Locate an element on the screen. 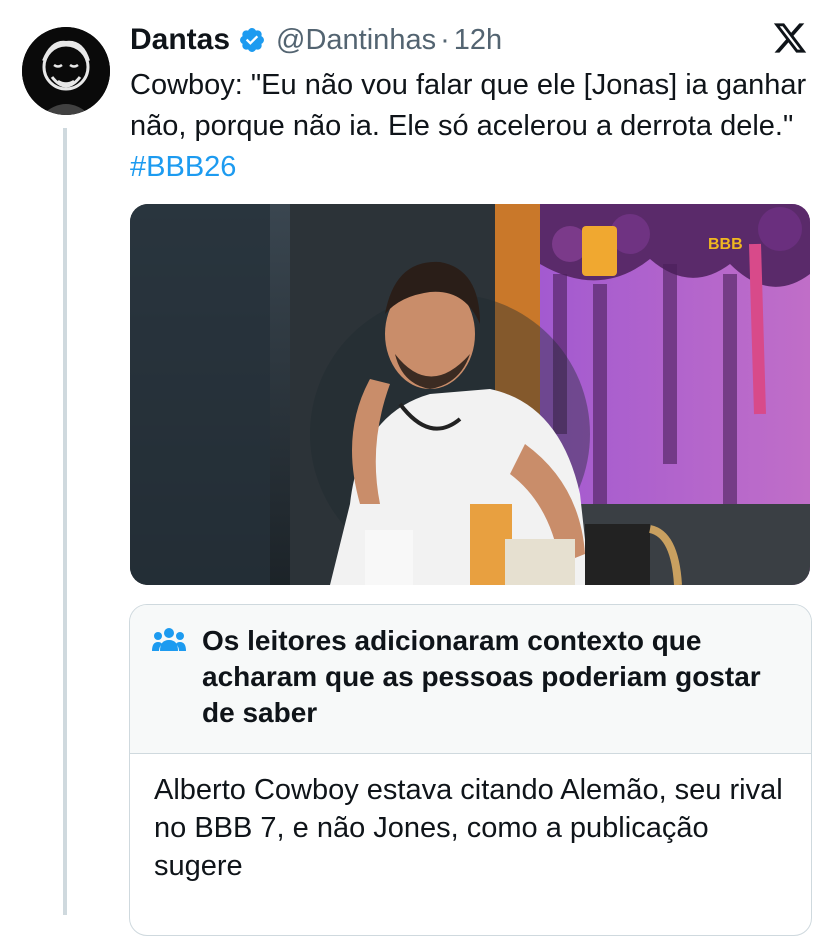  avatar-image is located at coordinates (66, 71).